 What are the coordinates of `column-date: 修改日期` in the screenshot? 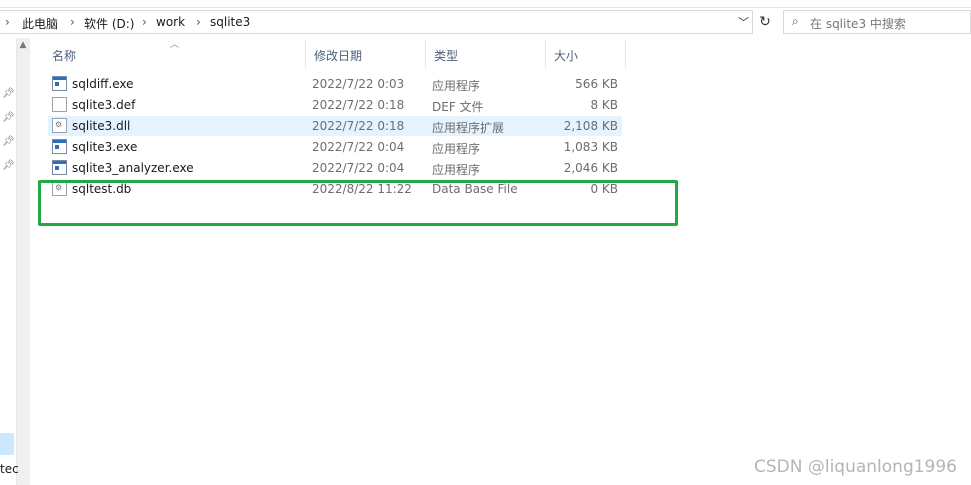 It's located at (366, 54).